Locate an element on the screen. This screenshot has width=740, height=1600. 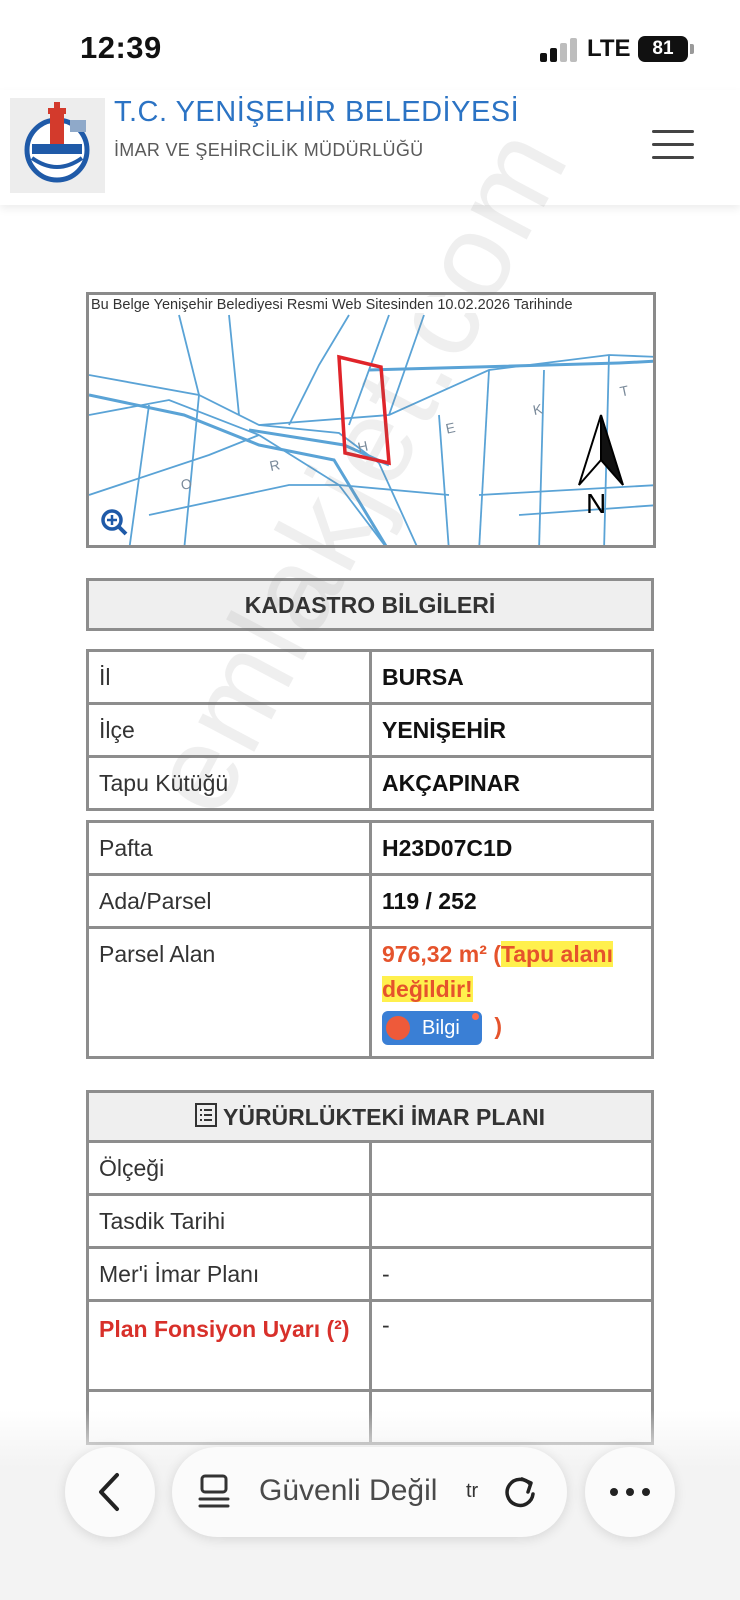
parsel-alan-label: Parsel Alan is located at coordinates (229, 992).